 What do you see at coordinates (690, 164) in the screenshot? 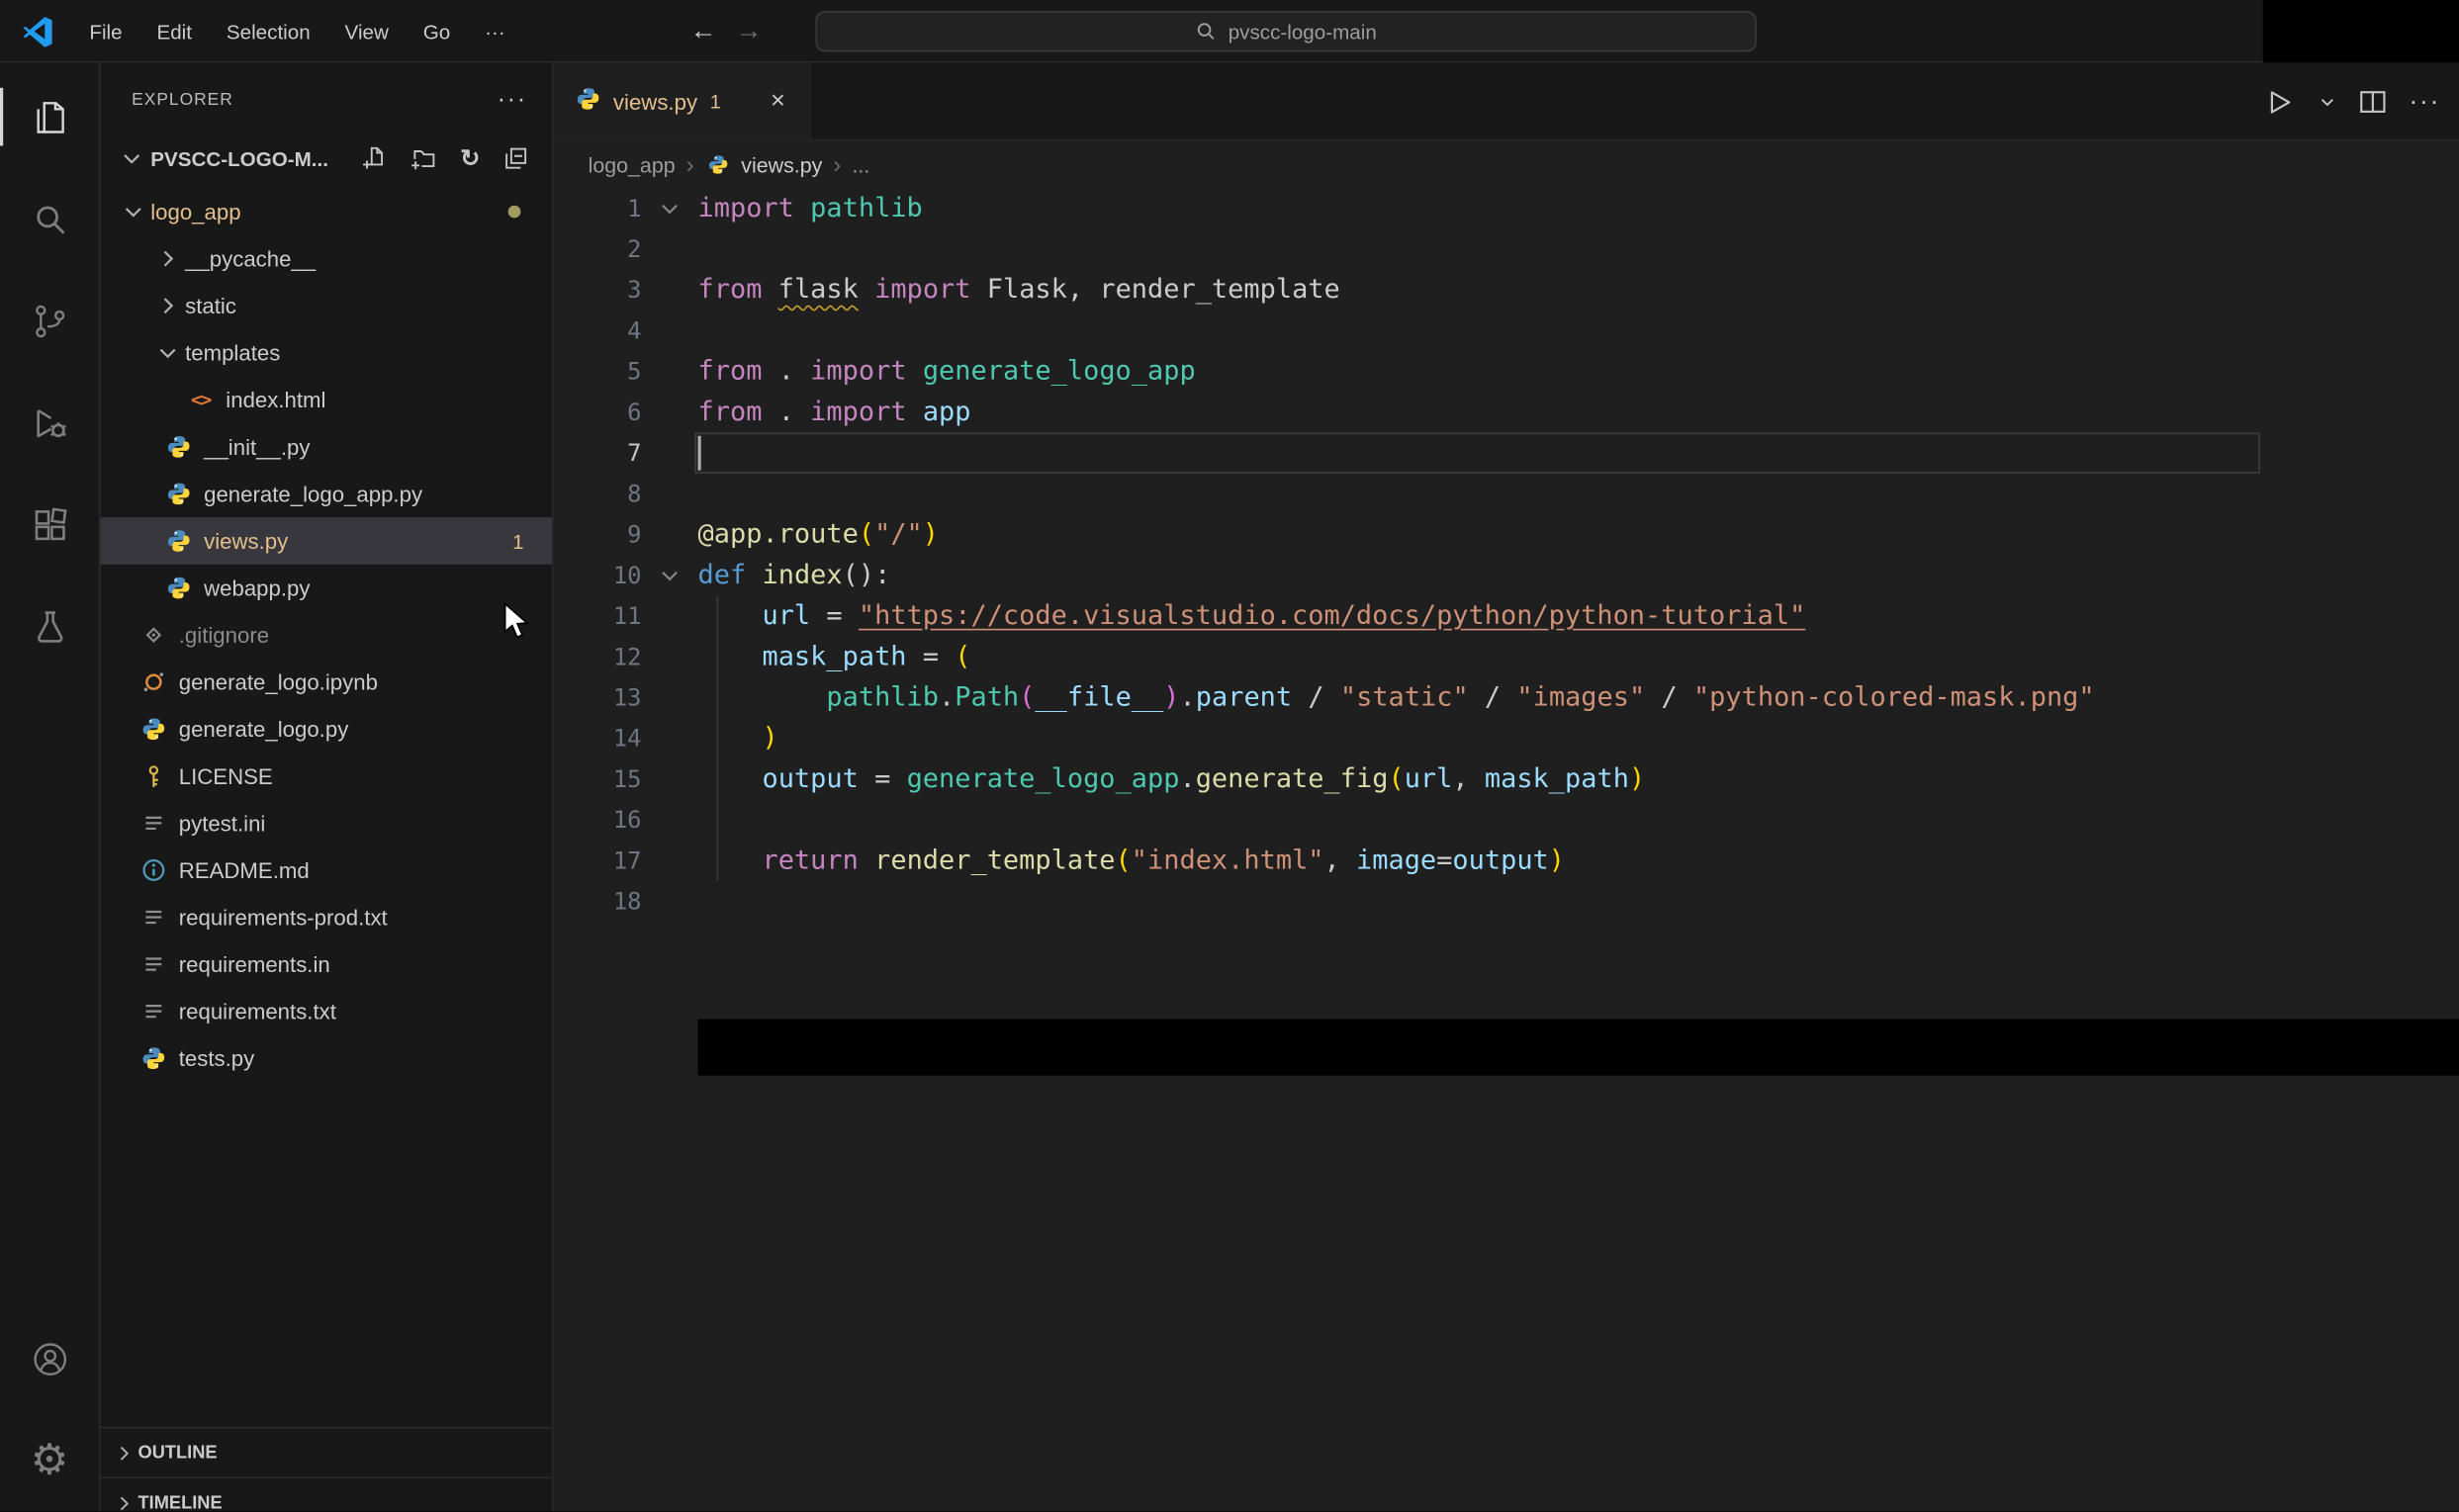
I see `chevron-right-icon: ›` at bounding box center [690, 164].